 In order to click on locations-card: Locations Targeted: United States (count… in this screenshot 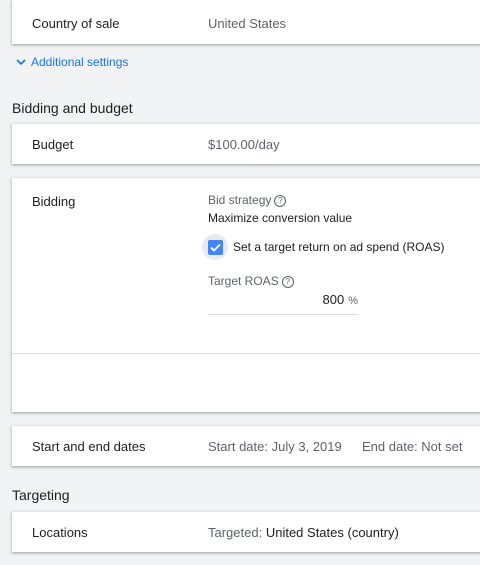, I will do `click(246, 532)`.